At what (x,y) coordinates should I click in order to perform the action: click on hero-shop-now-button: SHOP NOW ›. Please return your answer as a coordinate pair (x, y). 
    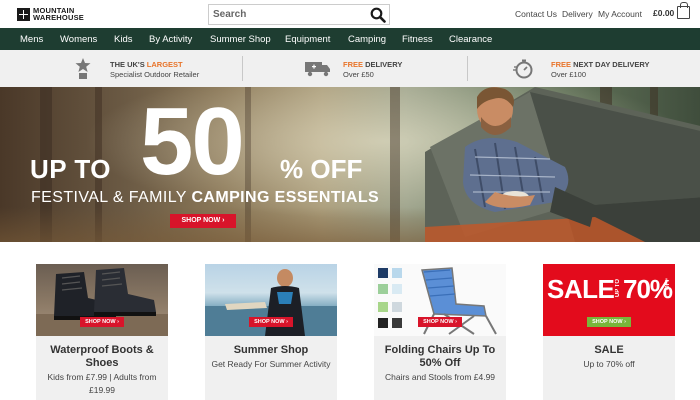
    Looking at the image, I should click on (203, 221).